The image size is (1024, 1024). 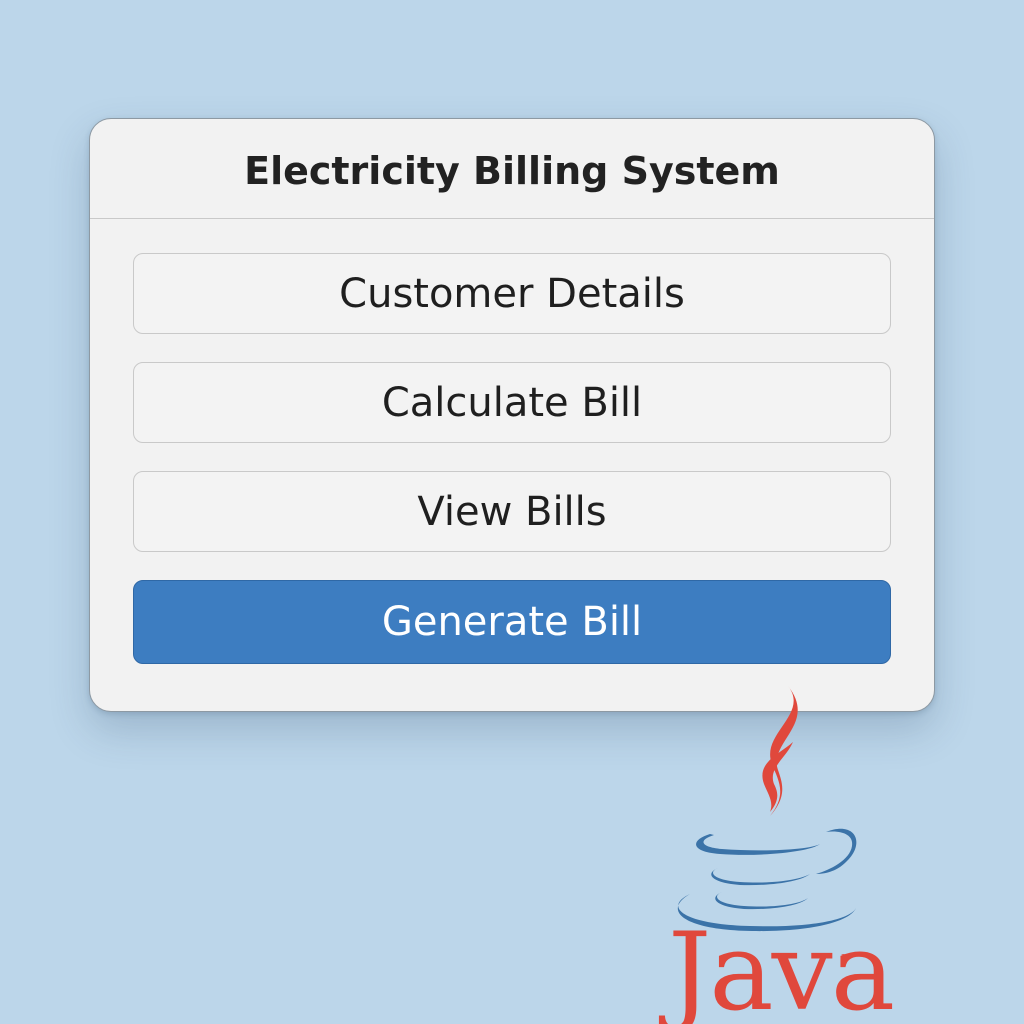 I want to click on generate-bill-button: Generate Bill, so click(x=512, y=622).